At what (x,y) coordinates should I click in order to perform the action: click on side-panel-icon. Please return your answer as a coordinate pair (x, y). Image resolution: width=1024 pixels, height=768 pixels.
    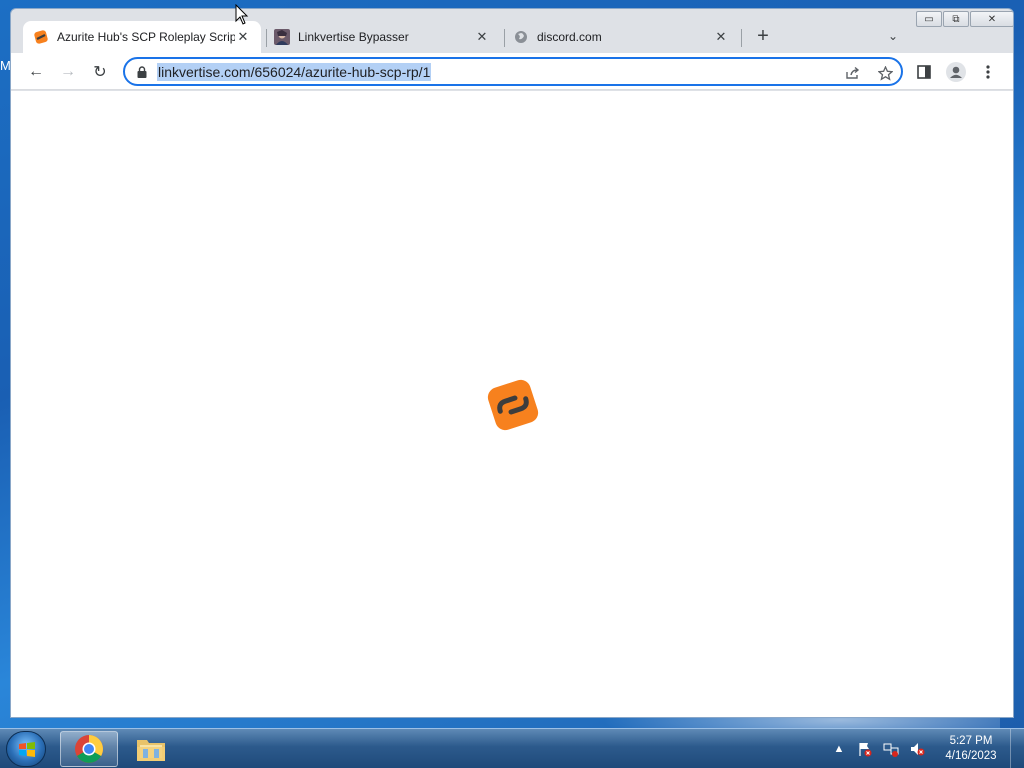
    Looking at the image, I should click on (924, 72).